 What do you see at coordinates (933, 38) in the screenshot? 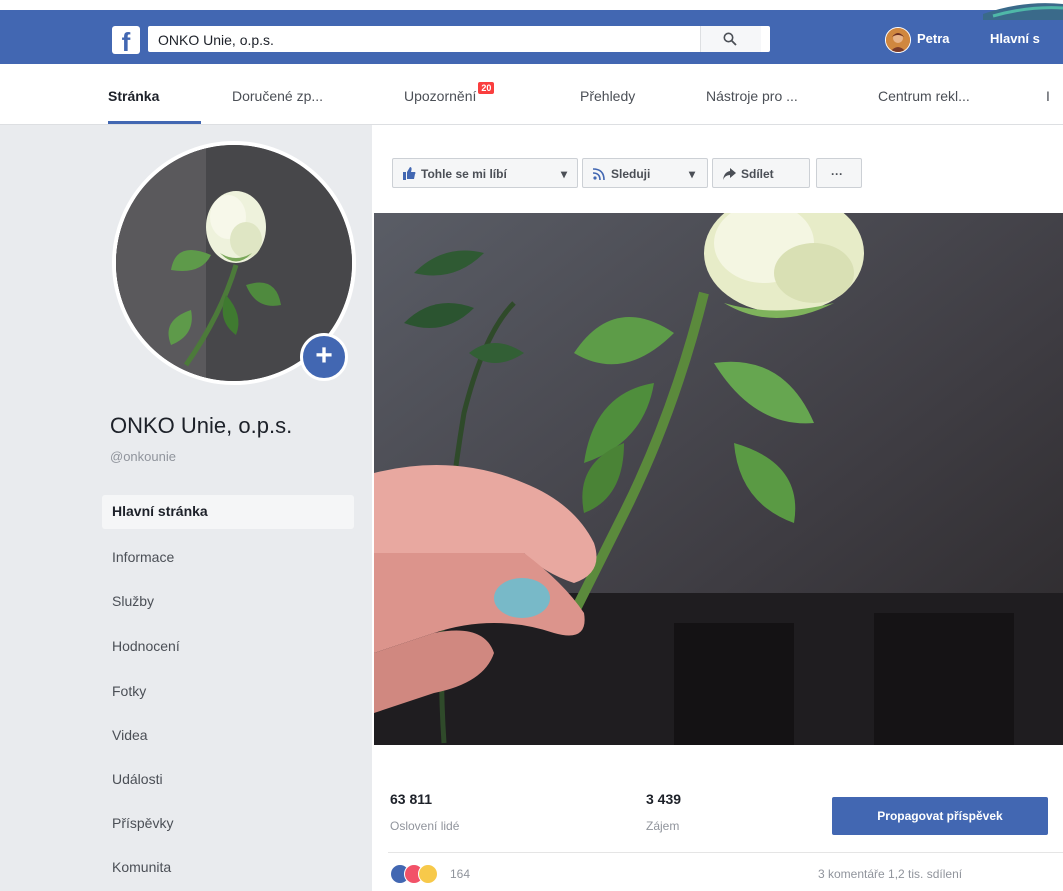
I see `user-name-link: Petra` at bounding box center [933, 38].